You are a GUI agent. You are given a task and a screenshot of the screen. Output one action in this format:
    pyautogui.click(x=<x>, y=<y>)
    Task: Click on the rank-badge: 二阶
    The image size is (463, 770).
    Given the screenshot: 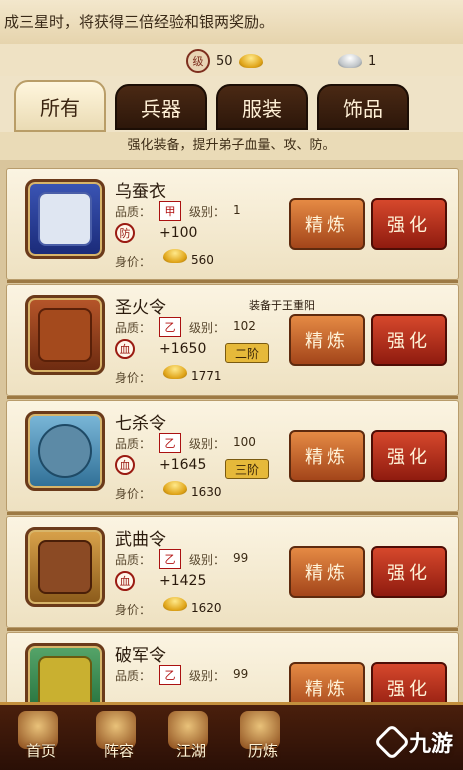 What is the action you would take?
    pyautogui.click(x=247, y=353)
    